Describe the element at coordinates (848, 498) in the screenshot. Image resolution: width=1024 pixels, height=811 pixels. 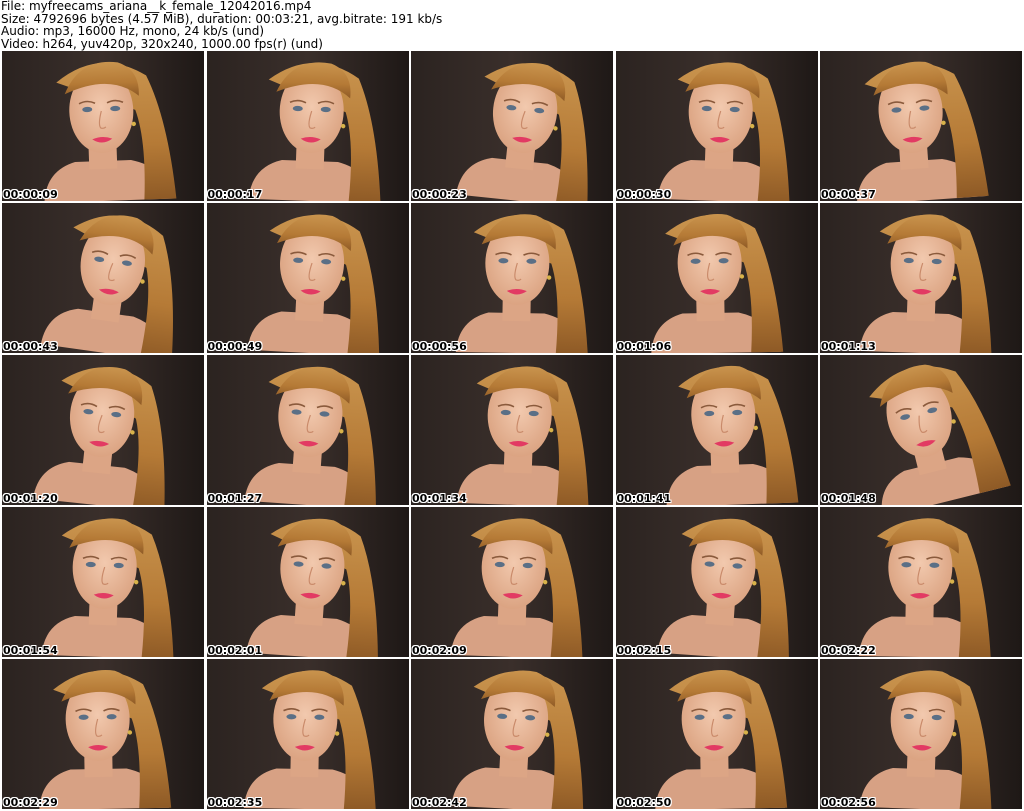
I see `frame-timestamp: 00:01:48` at that location.